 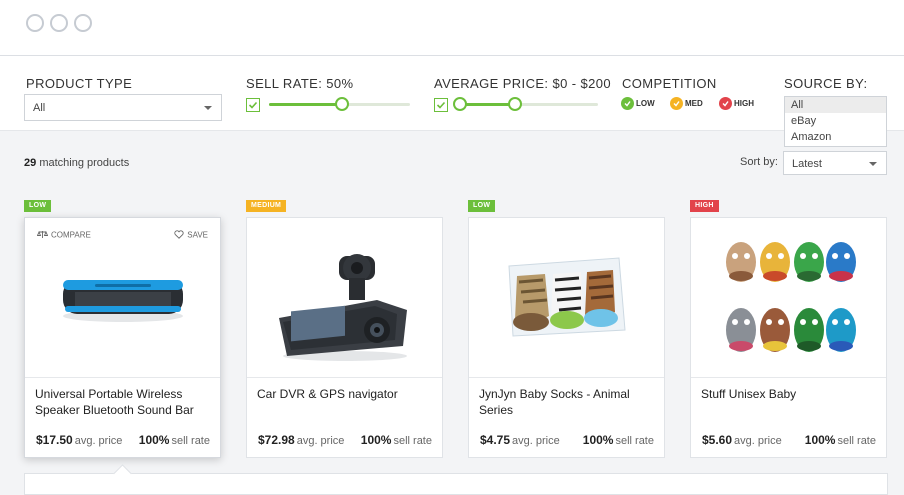 What do you see at coordinates (686, 104) in the screenshot?
I see `competition-med-toggle: MED` at bounding box center [686, 104].